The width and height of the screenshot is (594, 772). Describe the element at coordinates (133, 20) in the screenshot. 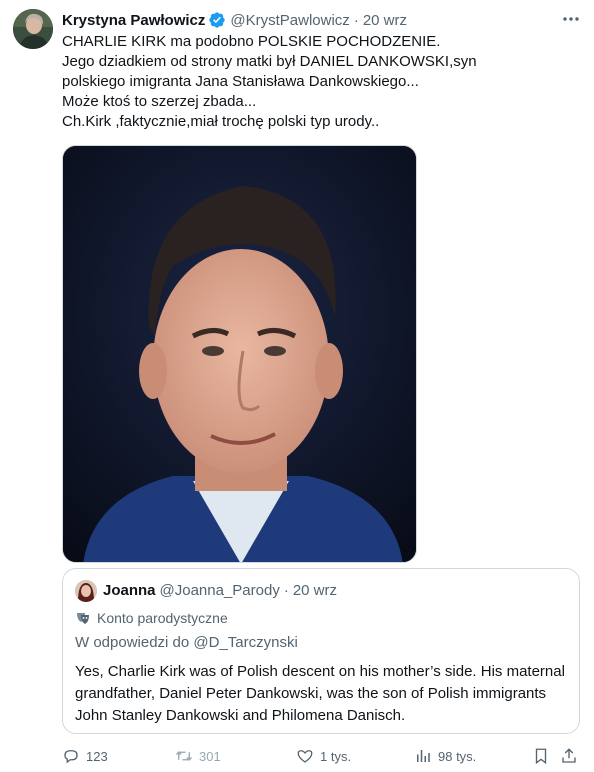

I see `author-name: Krystyna Pawłowicz` at that location.